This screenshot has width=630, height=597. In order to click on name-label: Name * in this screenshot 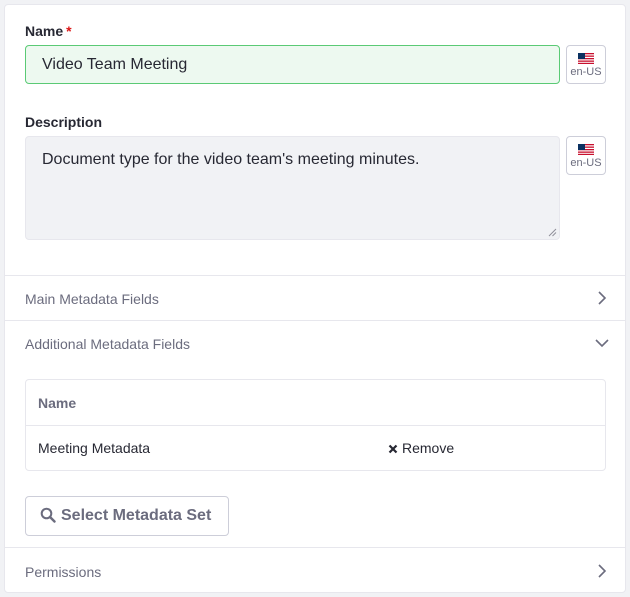, I will do `click(48, 31)`.